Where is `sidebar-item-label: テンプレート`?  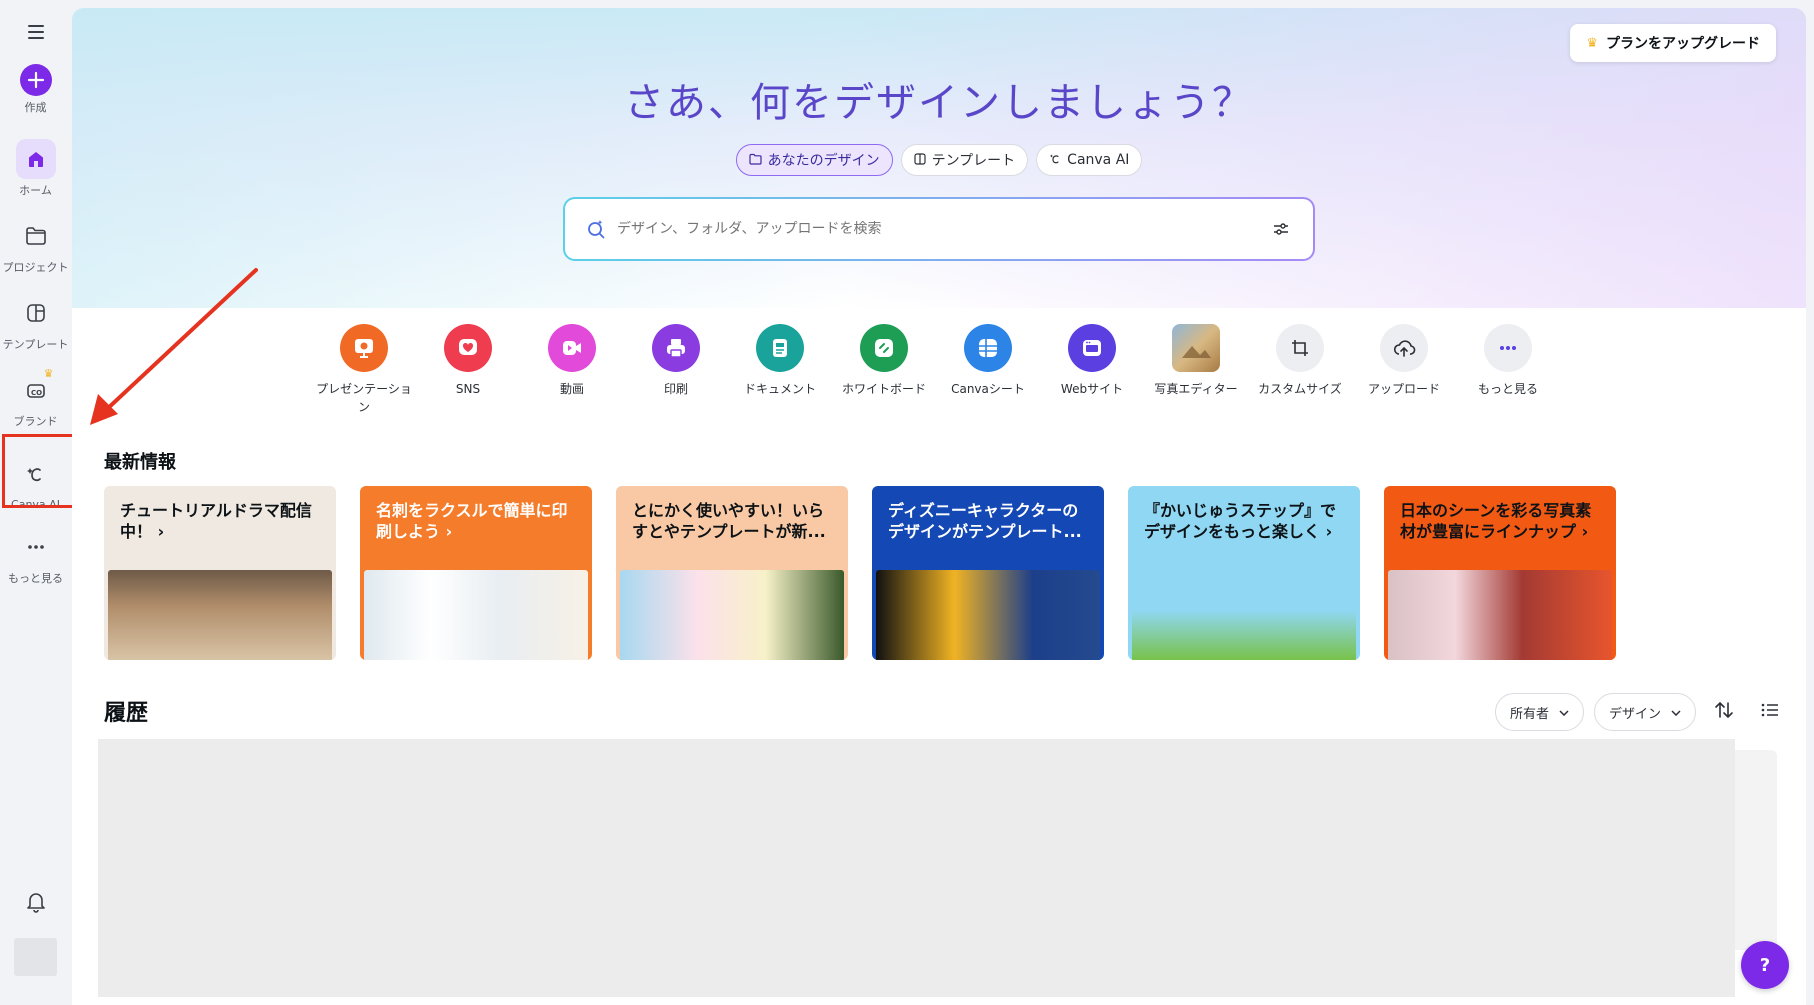
sidebar-item-label: テンプレート is located at coordinates (35, 344).